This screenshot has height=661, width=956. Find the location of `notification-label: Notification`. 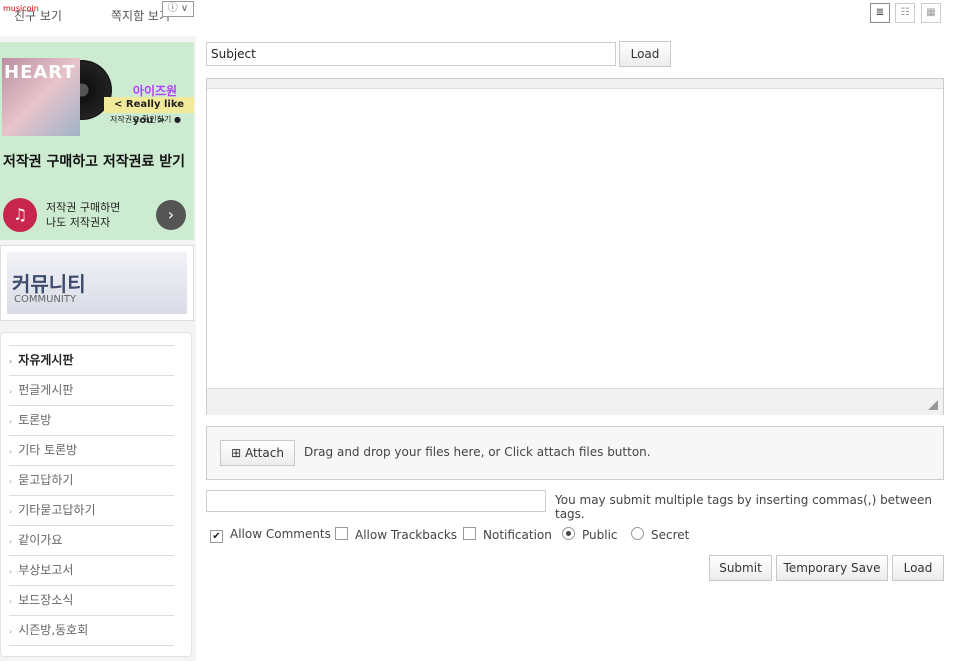

notification-label: Notification is located at coordinates (517, 535).